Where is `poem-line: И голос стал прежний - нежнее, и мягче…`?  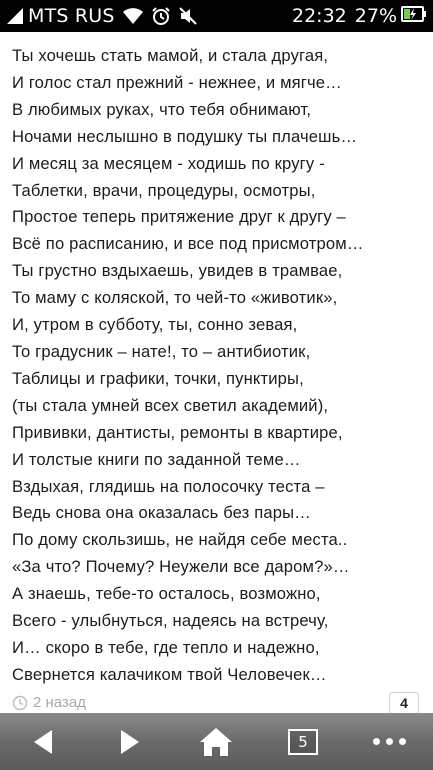 poem-line: И голос стал прежний - нежнее, и мягче… is located at coordinates (177, 82).